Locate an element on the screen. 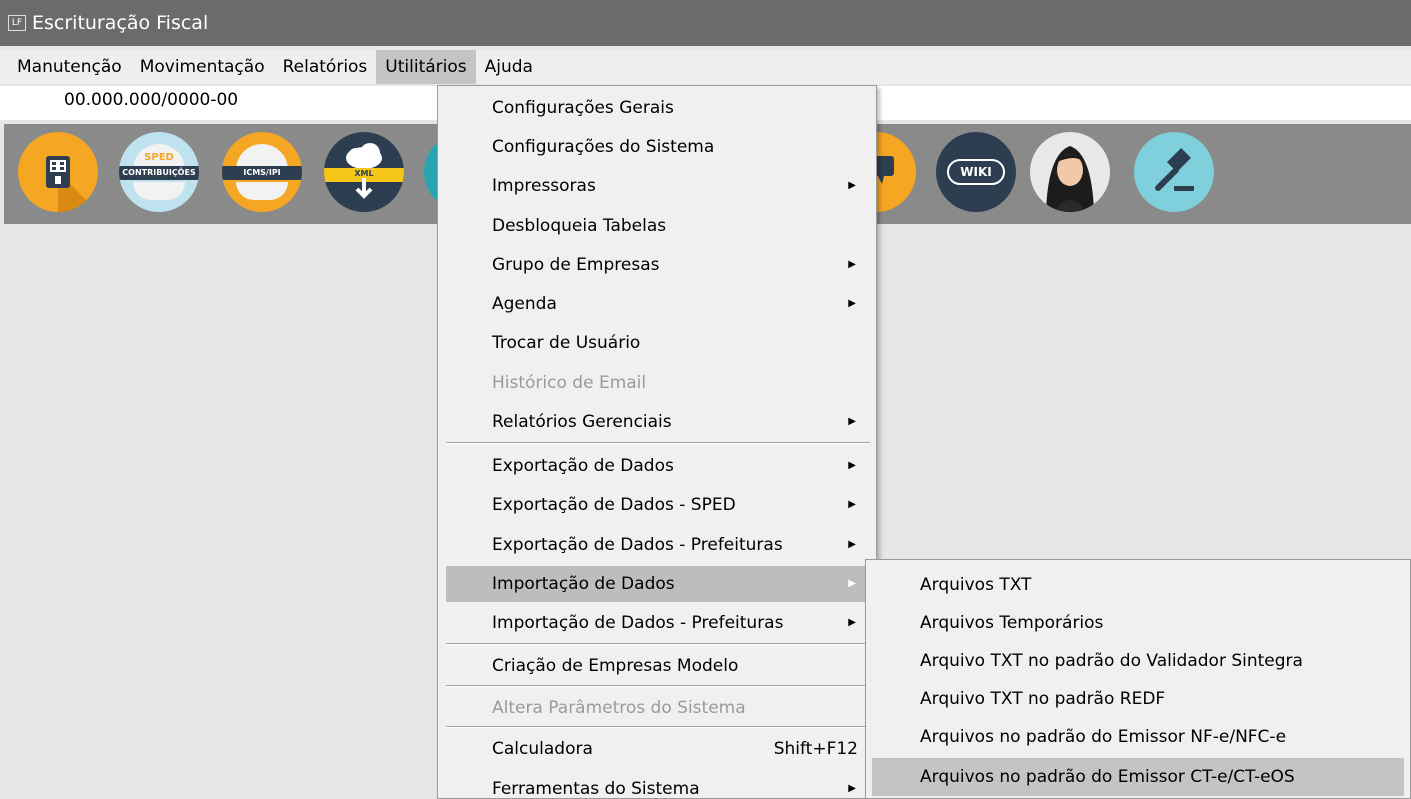 Image resolution: width=1411 pixels, height=799 pixels. sped-icms-ipi-label: ICMS/IPI is located at coordinates (262, 173).